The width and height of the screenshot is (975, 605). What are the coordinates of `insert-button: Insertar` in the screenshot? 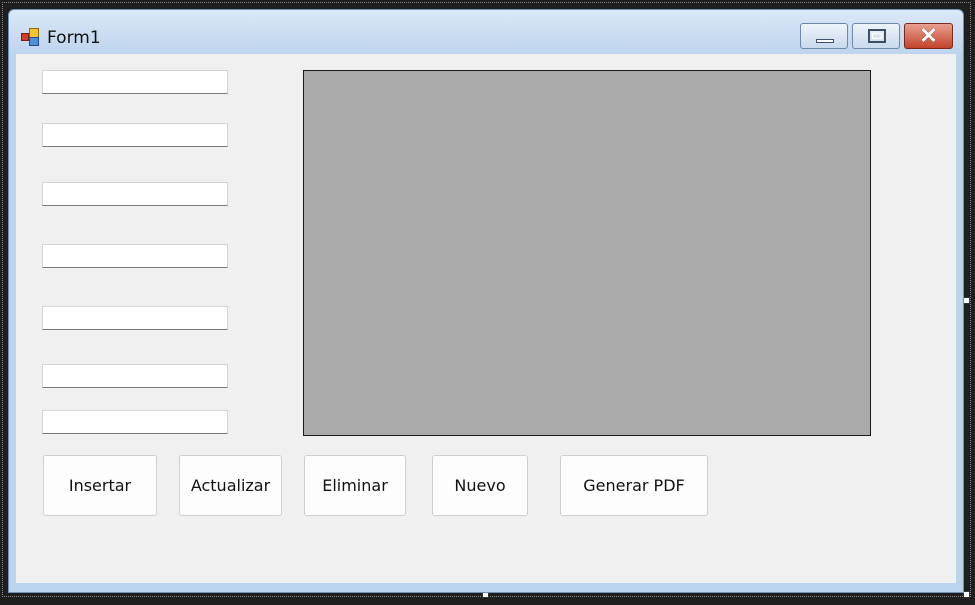 It's located at (100, 485).